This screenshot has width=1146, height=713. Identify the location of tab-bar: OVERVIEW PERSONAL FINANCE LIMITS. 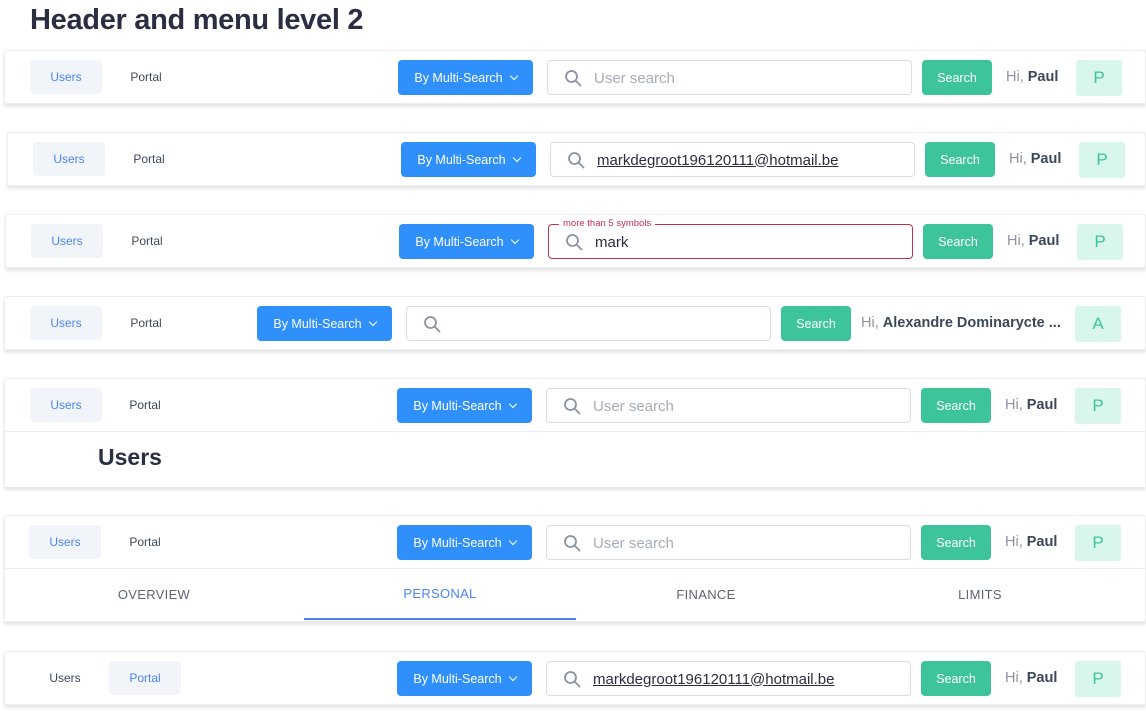
(575, 594).